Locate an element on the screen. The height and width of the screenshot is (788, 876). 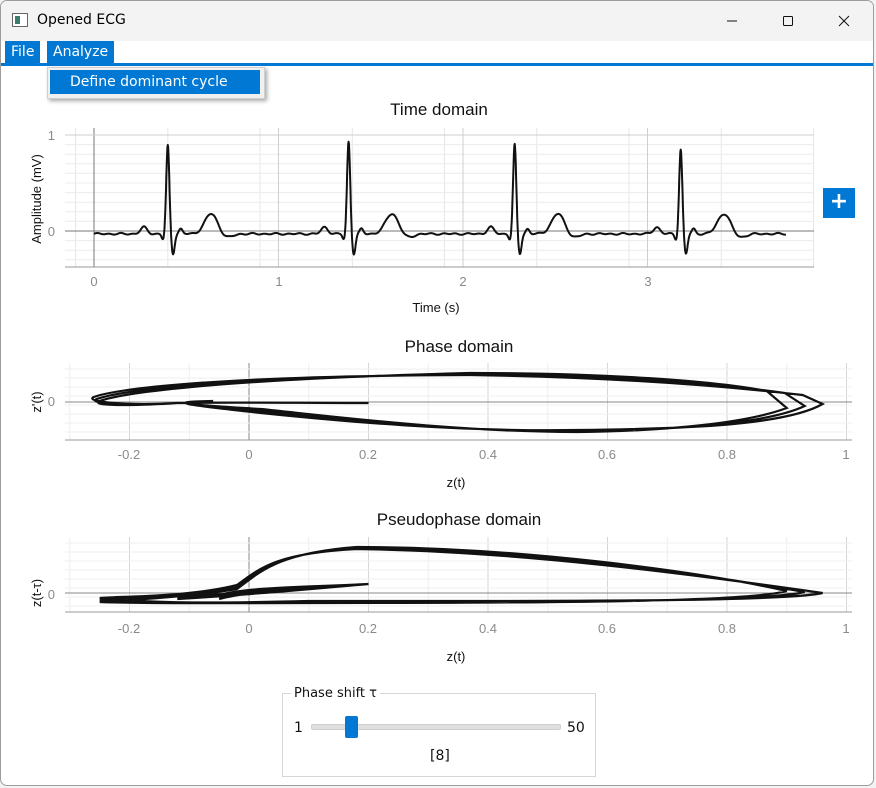
pseudo-xticks: -0.2 0 0.2 0.4 0.6 0.8 1 is located at coordinates (484, 628).